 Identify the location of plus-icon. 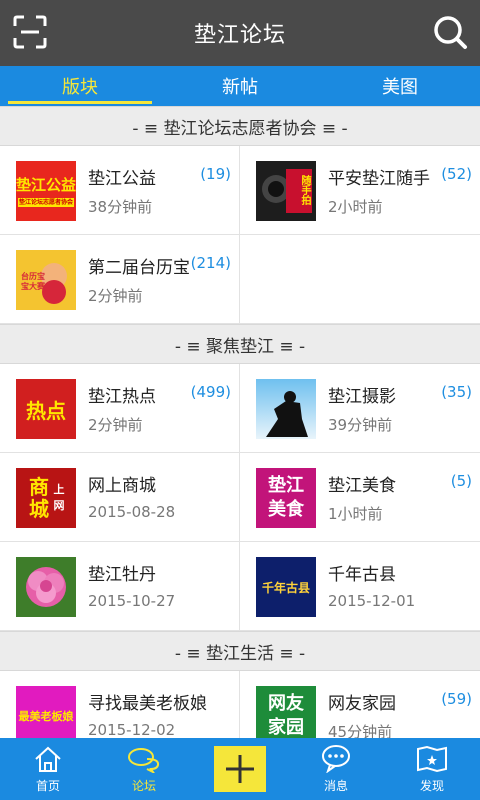
(240, 769).